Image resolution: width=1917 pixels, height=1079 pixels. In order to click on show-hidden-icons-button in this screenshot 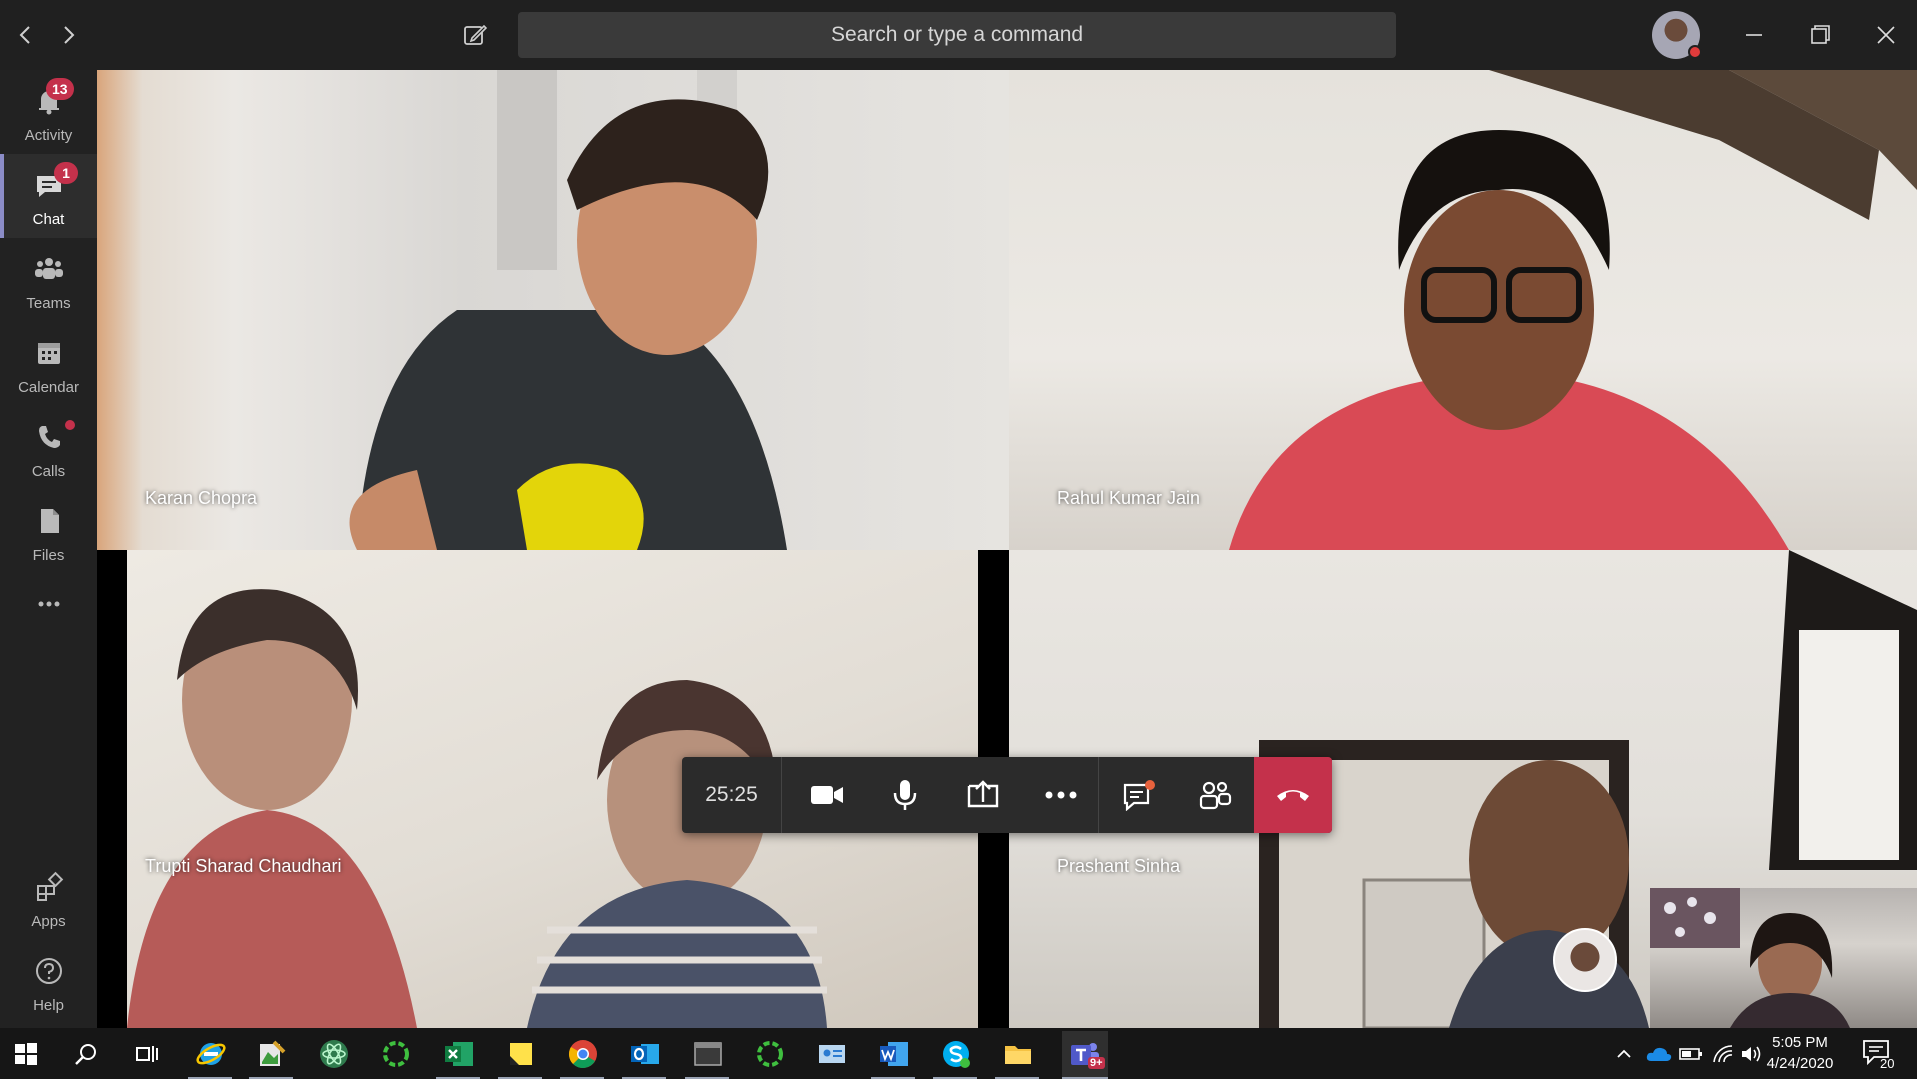, I will do `click(1624, 1054)`.